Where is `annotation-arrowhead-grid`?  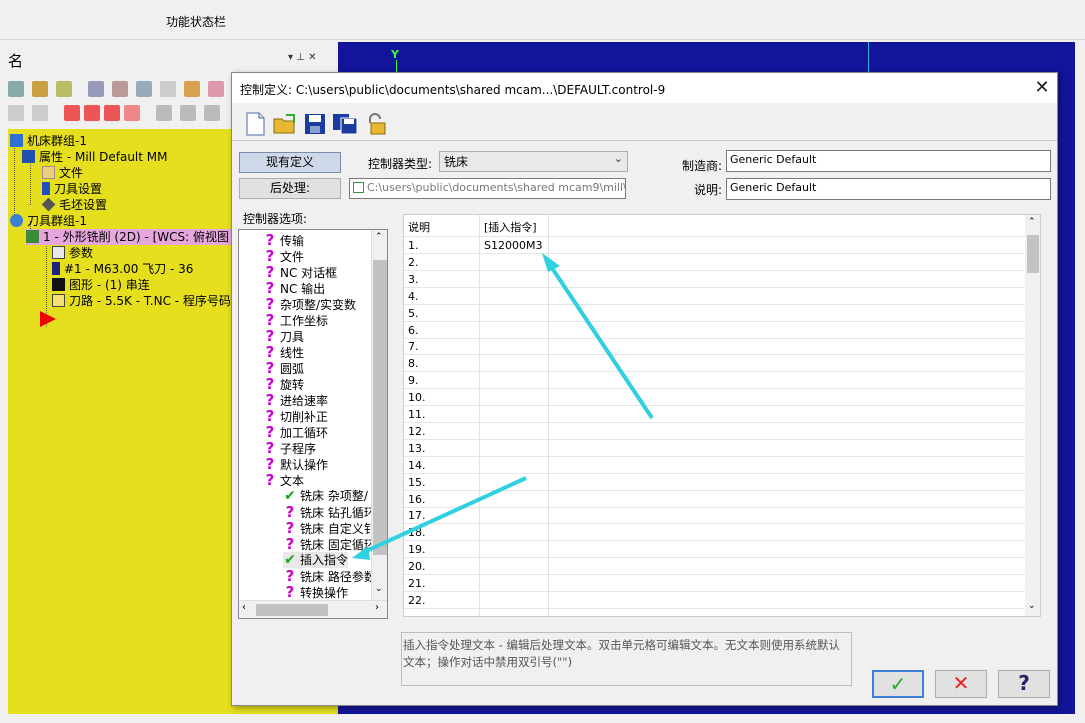 annotation-arrowhead-grid is located at coordinates (551, 262).